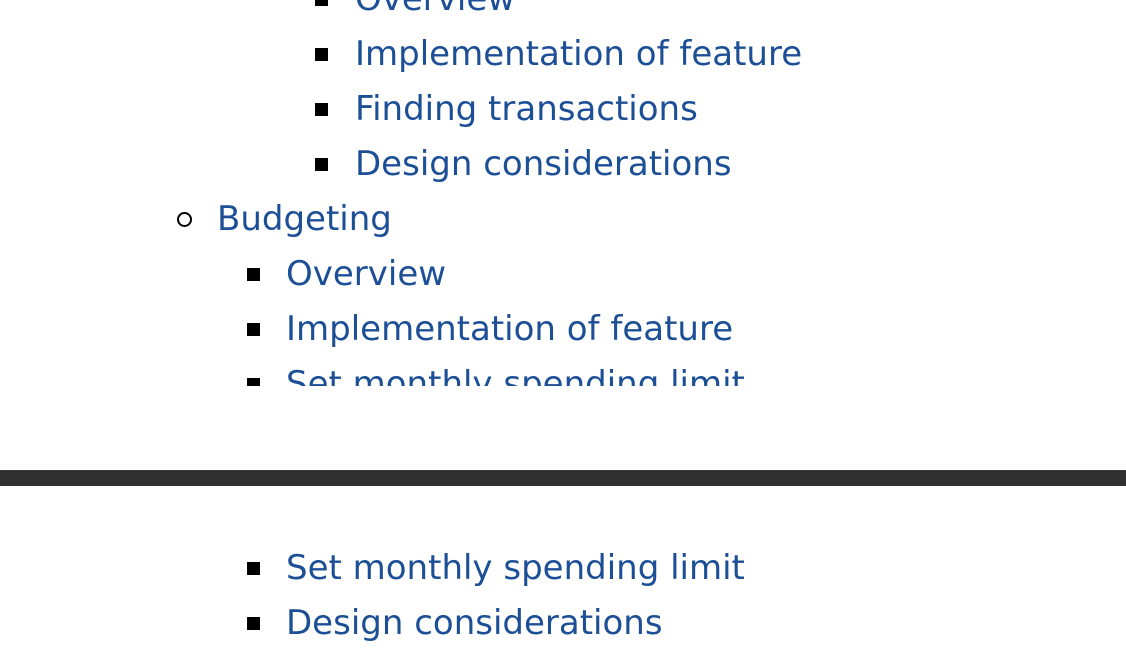 This screenshot has height=660, width=1126. Describe the element at coordinates (184, 219) in the screenshot. I see `circle-bullet-icon` at that location.